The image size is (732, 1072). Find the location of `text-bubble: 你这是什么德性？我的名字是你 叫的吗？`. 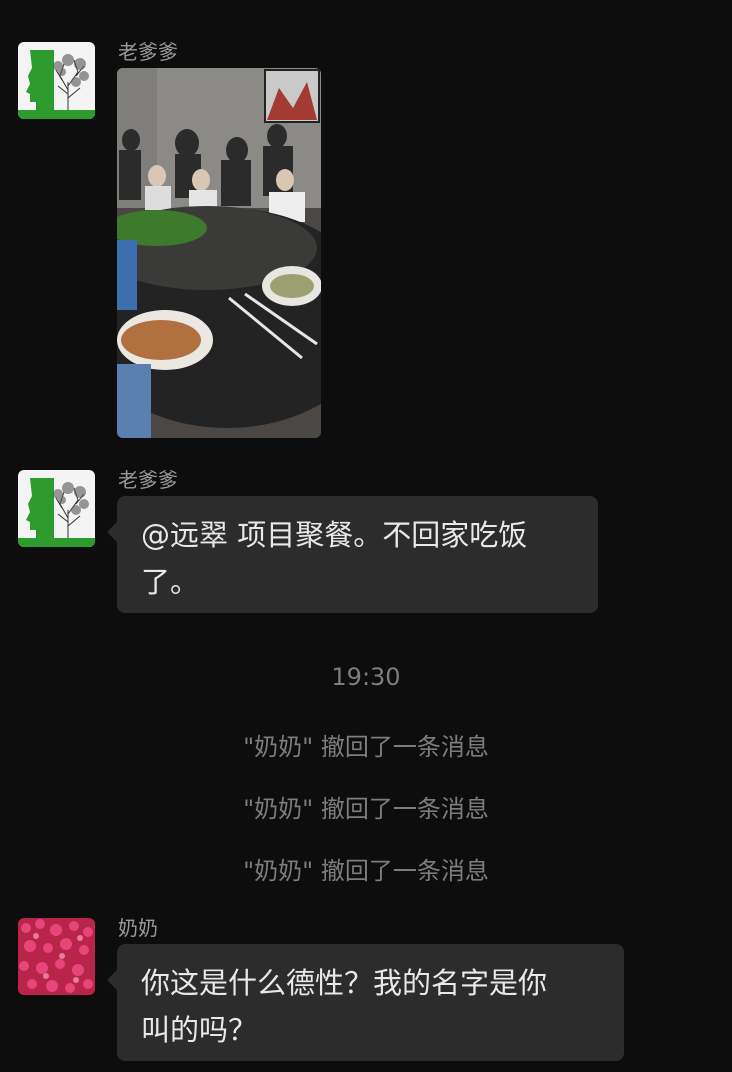

text-bubble: 你这是什么德性？我的名字是你 叫的吗？ is located at coordinates (365, 1002).